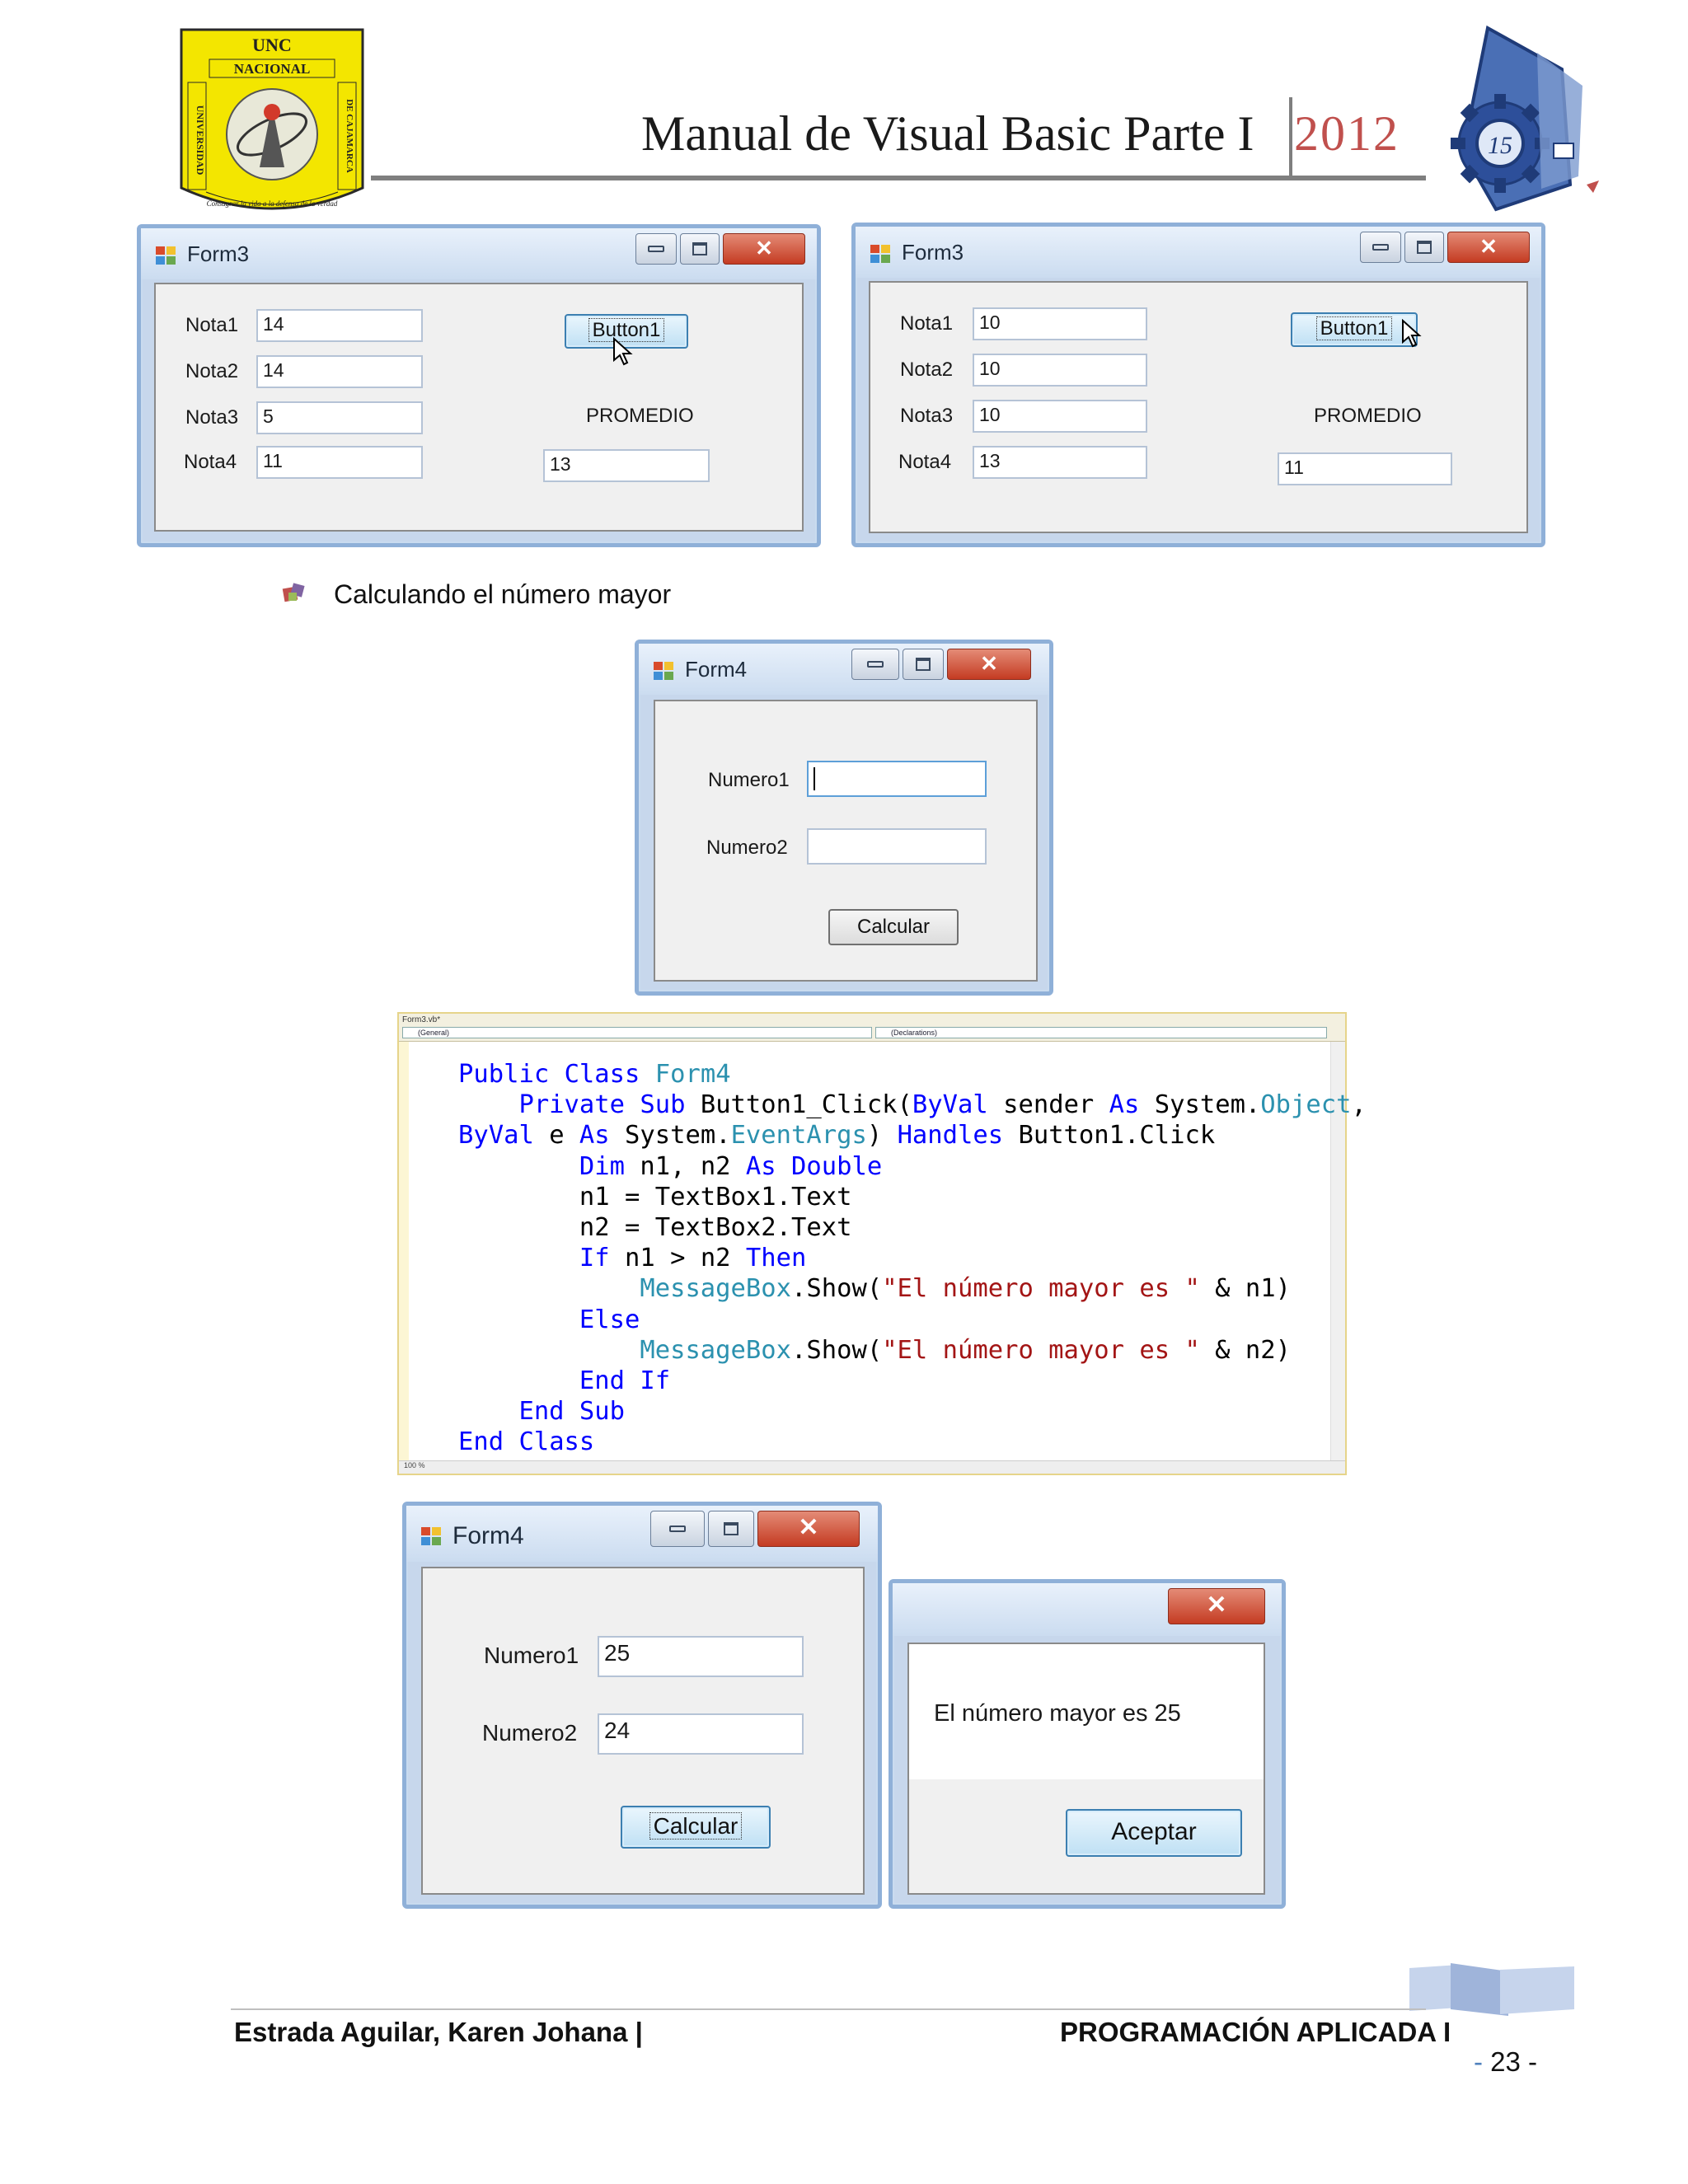 This screenshot has height=2184, width=1688. Describe the element at coordinates (814, 778) in the screenshot. I see `text-caret` at that location.